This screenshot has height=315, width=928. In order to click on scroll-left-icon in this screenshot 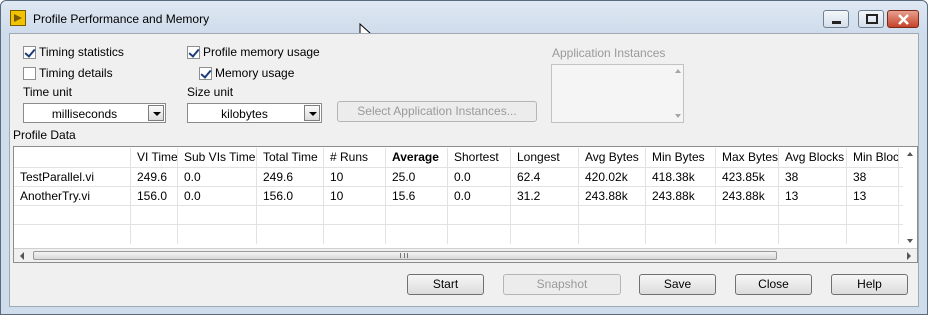, I will do `click(22, 256)`.